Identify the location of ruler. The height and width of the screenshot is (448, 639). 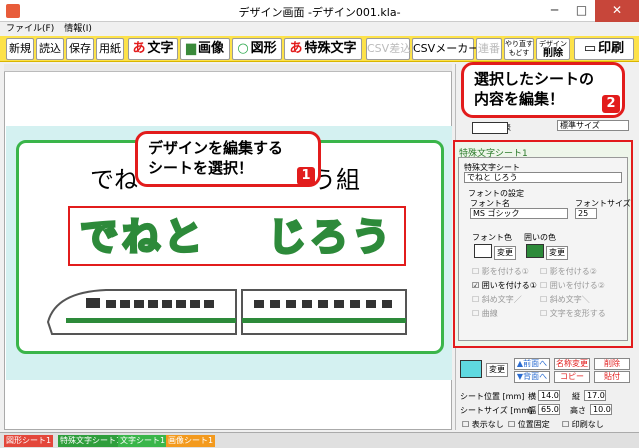
(228, 68).